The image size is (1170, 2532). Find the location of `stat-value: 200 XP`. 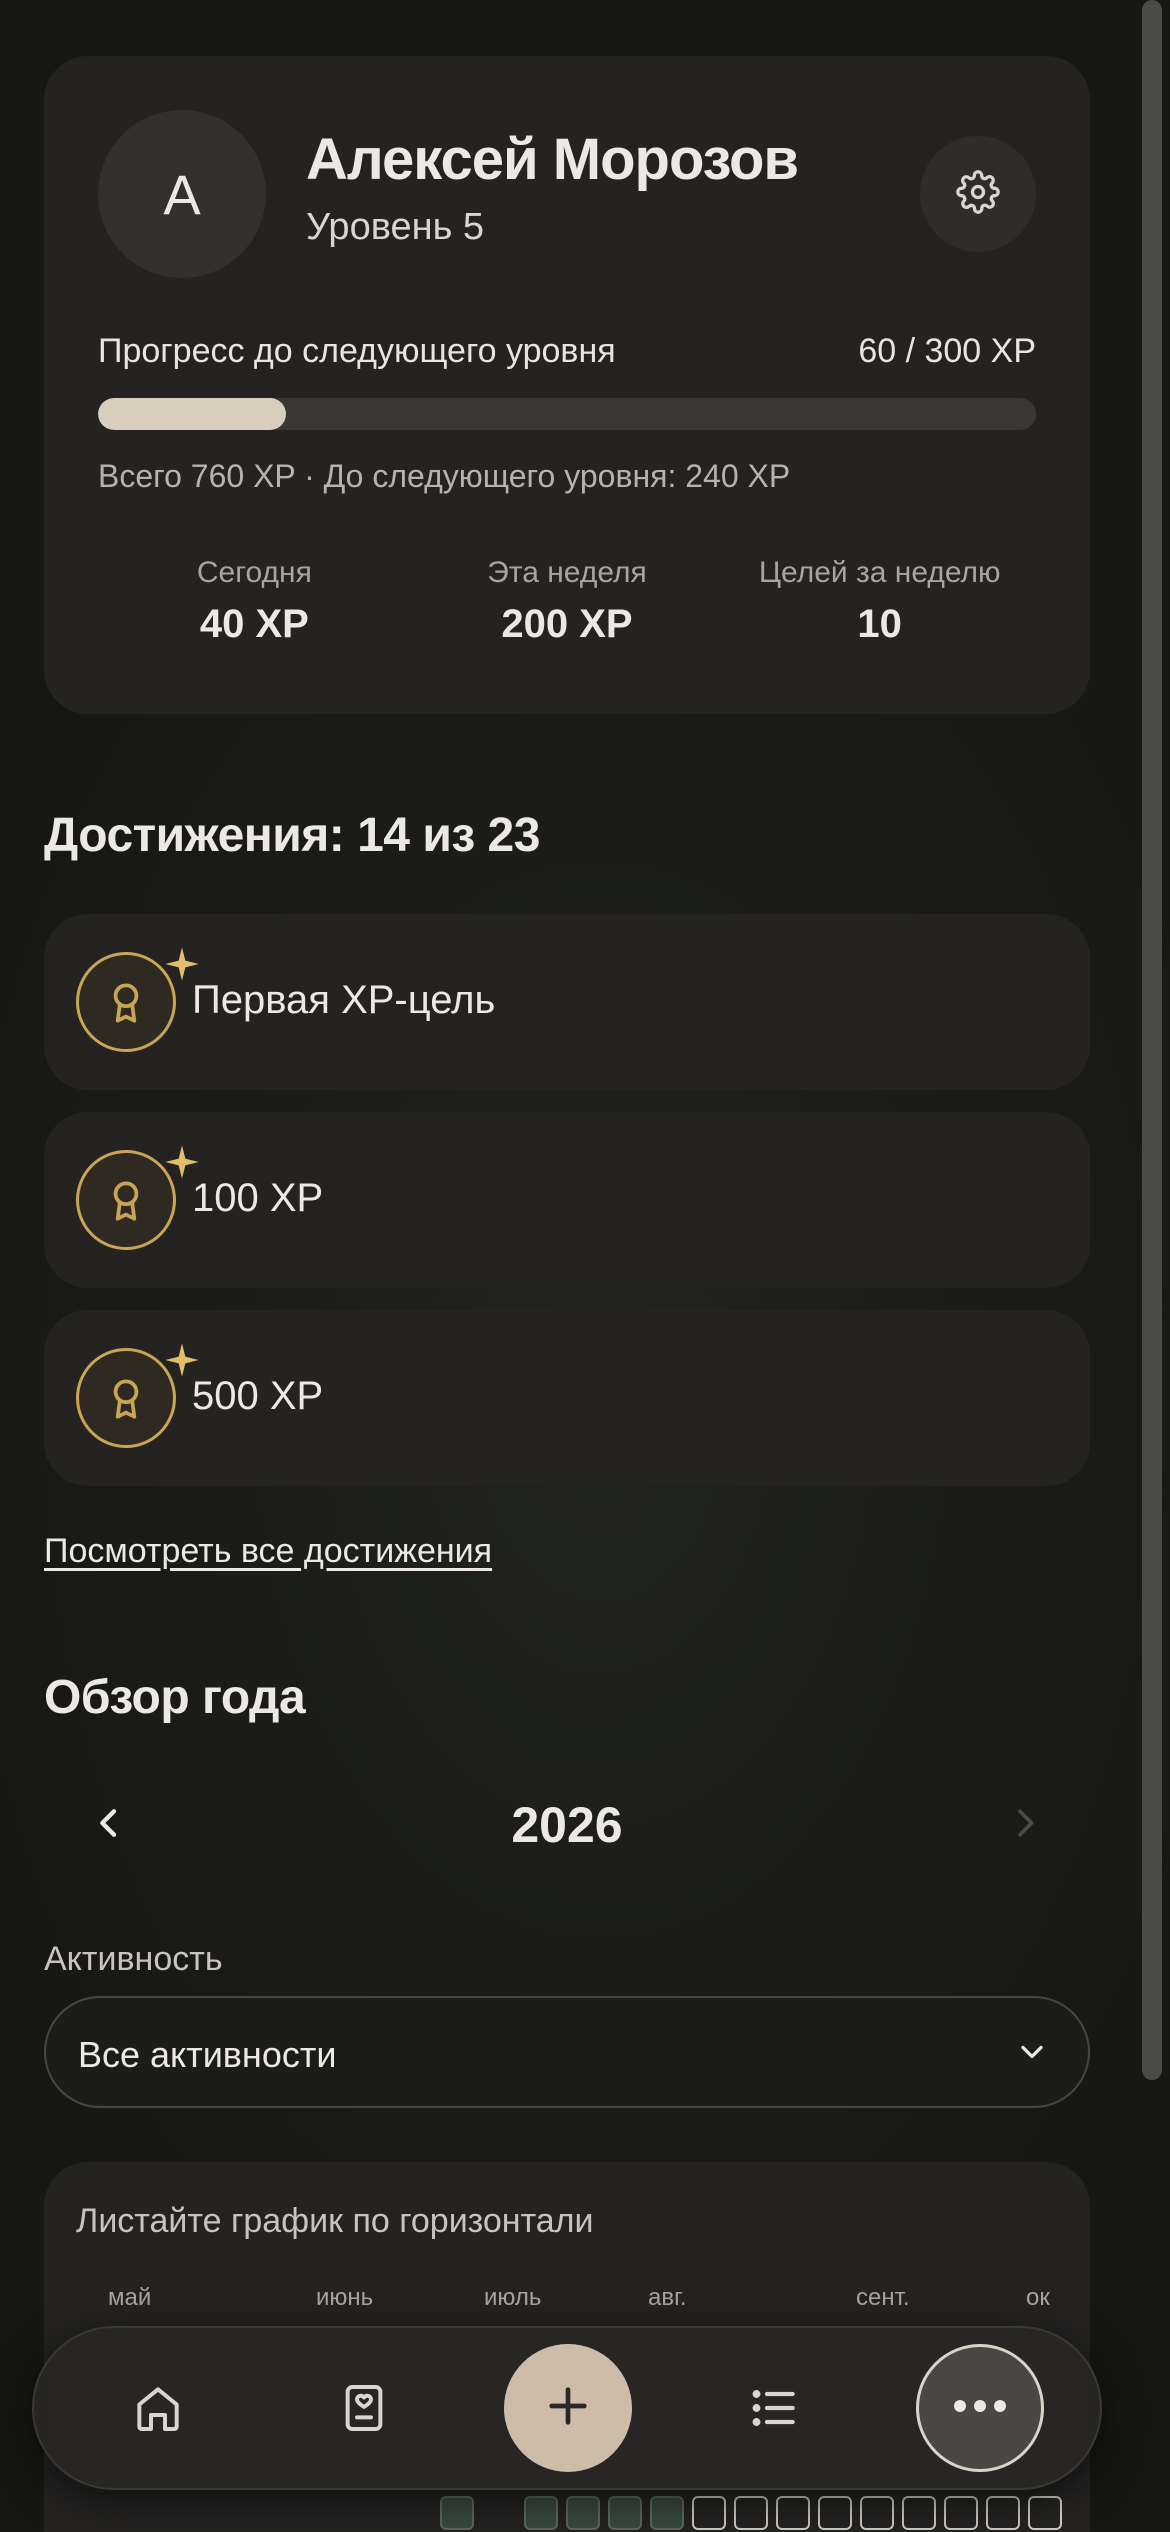

stat-value: 200 XP is located at coordinates (567, 624).